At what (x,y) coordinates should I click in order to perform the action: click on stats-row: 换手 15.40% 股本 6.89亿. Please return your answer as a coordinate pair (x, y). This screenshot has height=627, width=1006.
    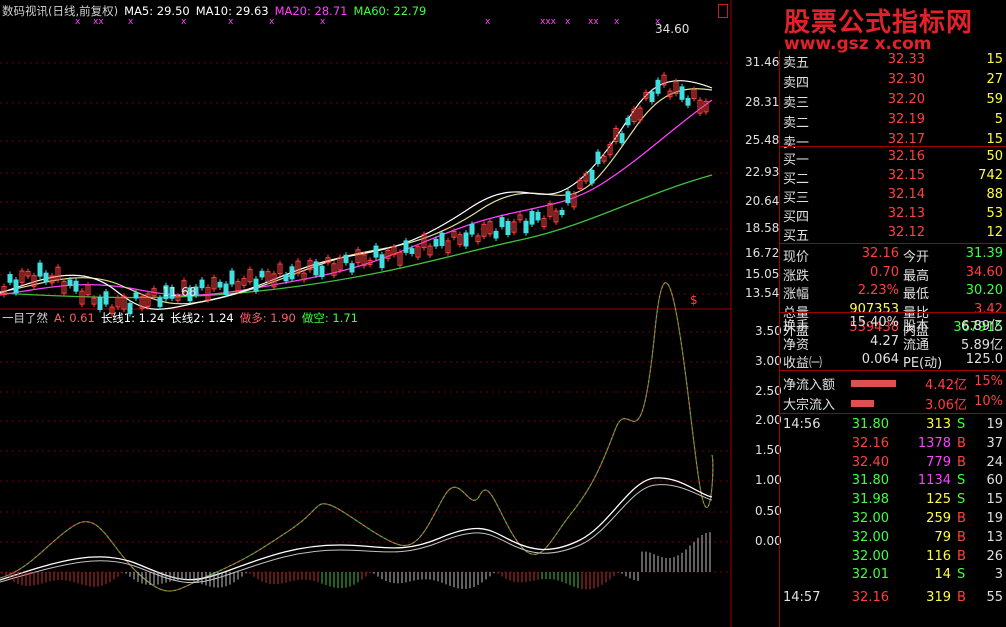
    Looking at the image, I should click on (893, 324).